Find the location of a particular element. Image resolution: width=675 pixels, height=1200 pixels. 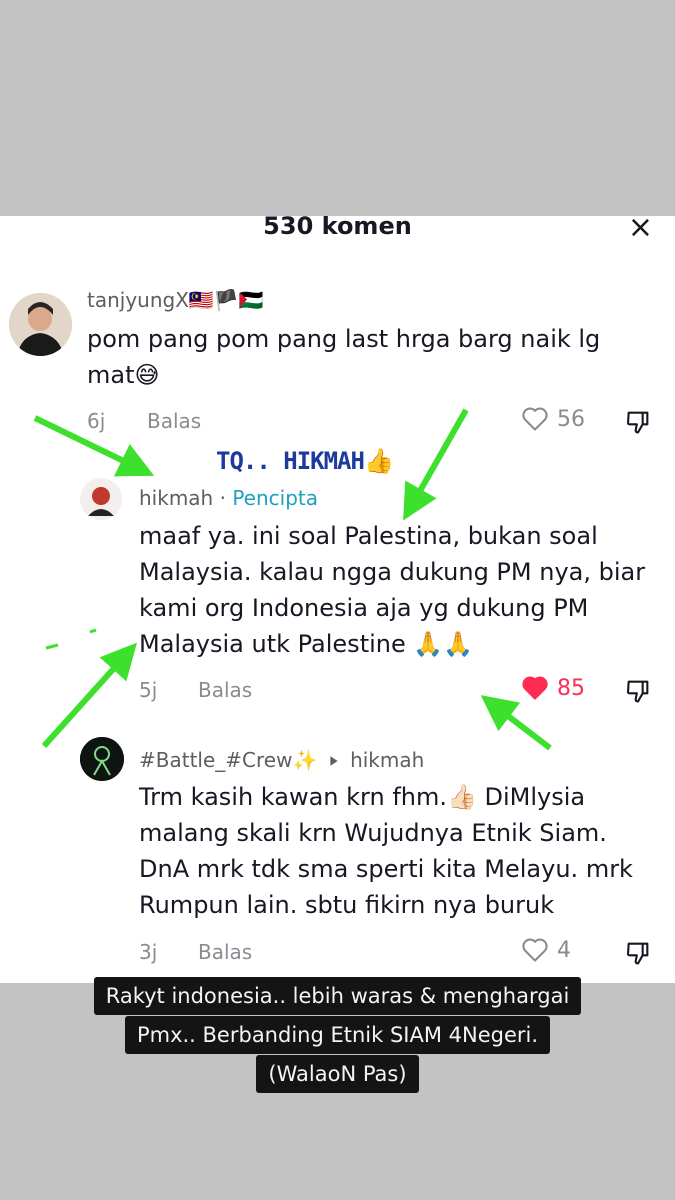

caption-text: Pmx.. Berbanding Etnik SIAM 4Negeri. is located at coordinates (337, 1035).